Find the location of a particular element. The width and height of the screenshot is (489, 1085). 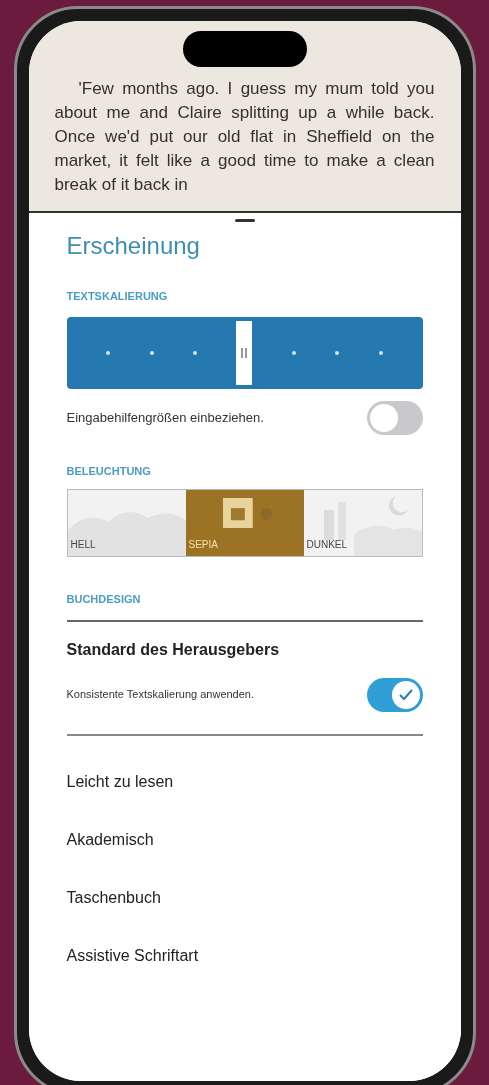

section-heading: BUCHDESIGN is located at coordinates (104, 599).